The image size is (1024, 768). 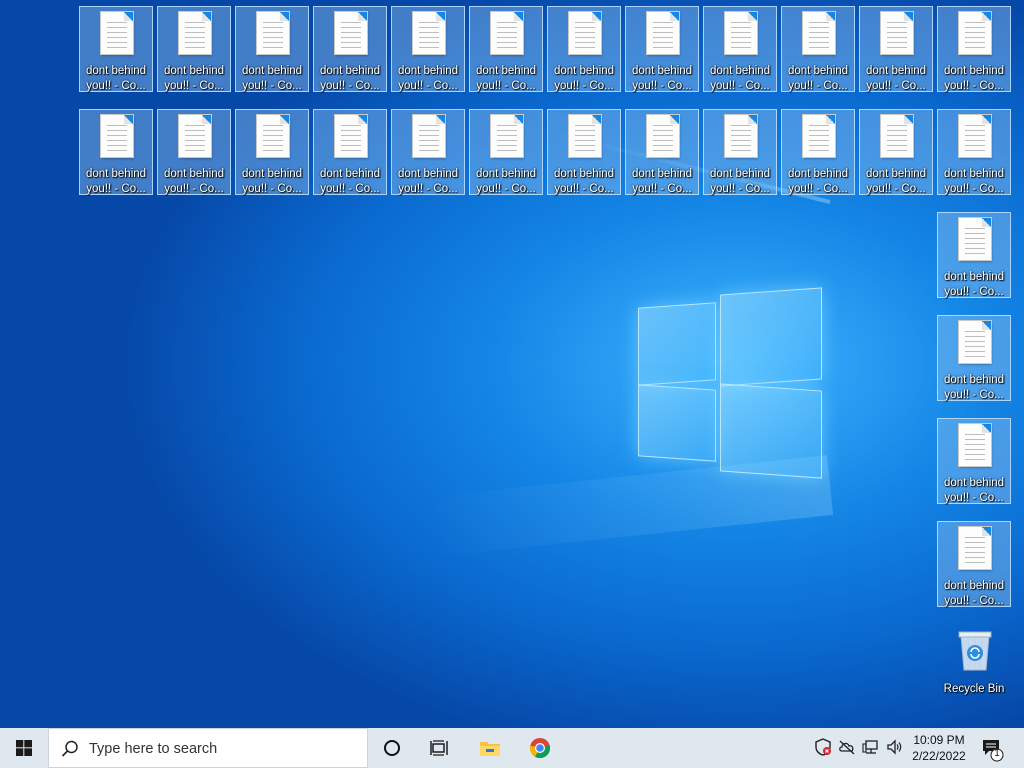 I want to click on action-center-icon, so click(x=993, y=751).